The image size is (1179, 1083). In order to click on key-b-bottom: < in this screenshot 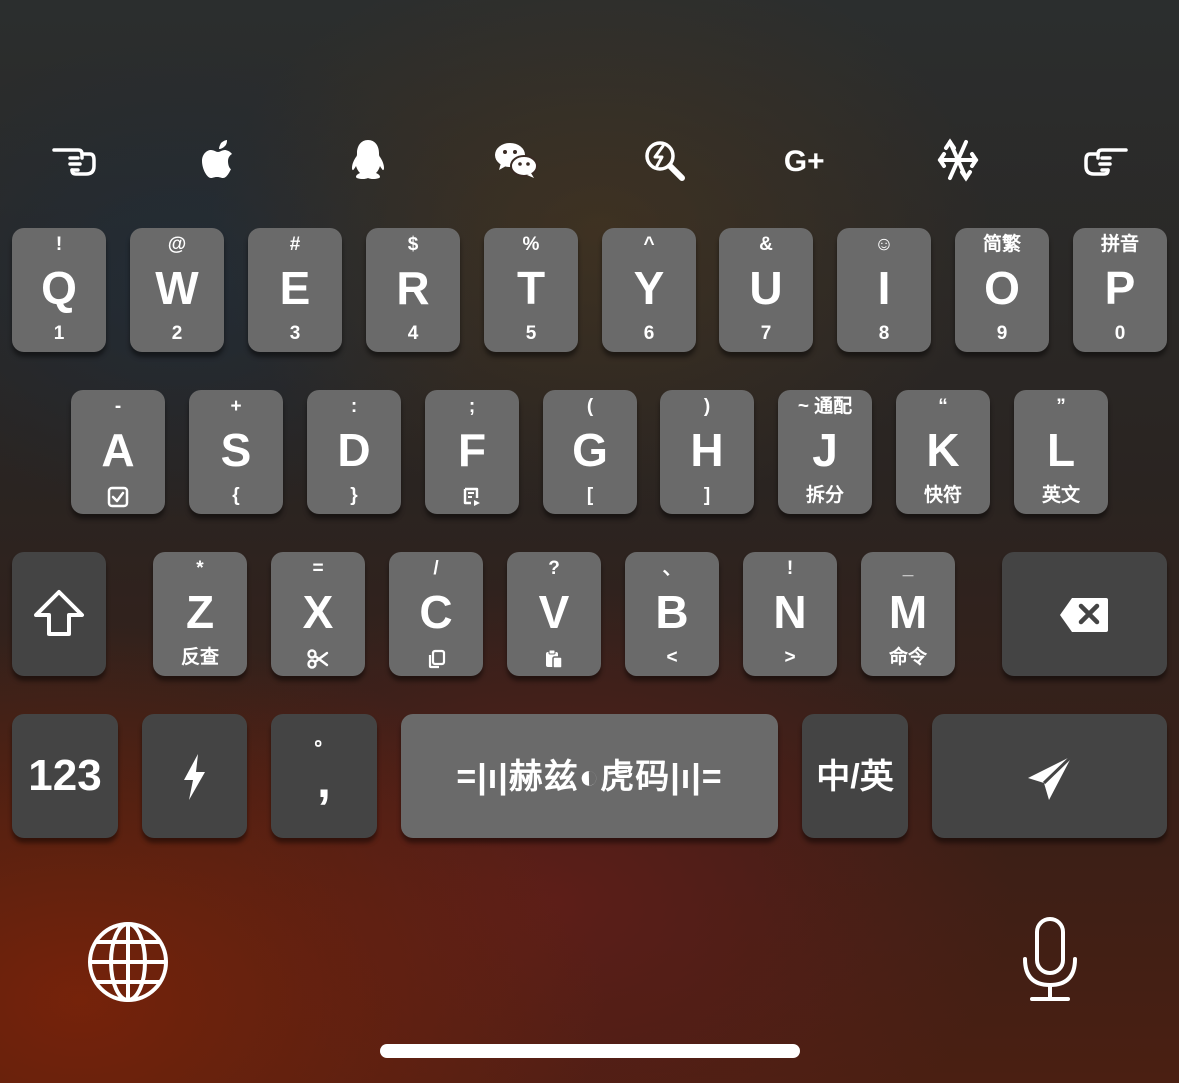, I will do `click(672, 657)`.